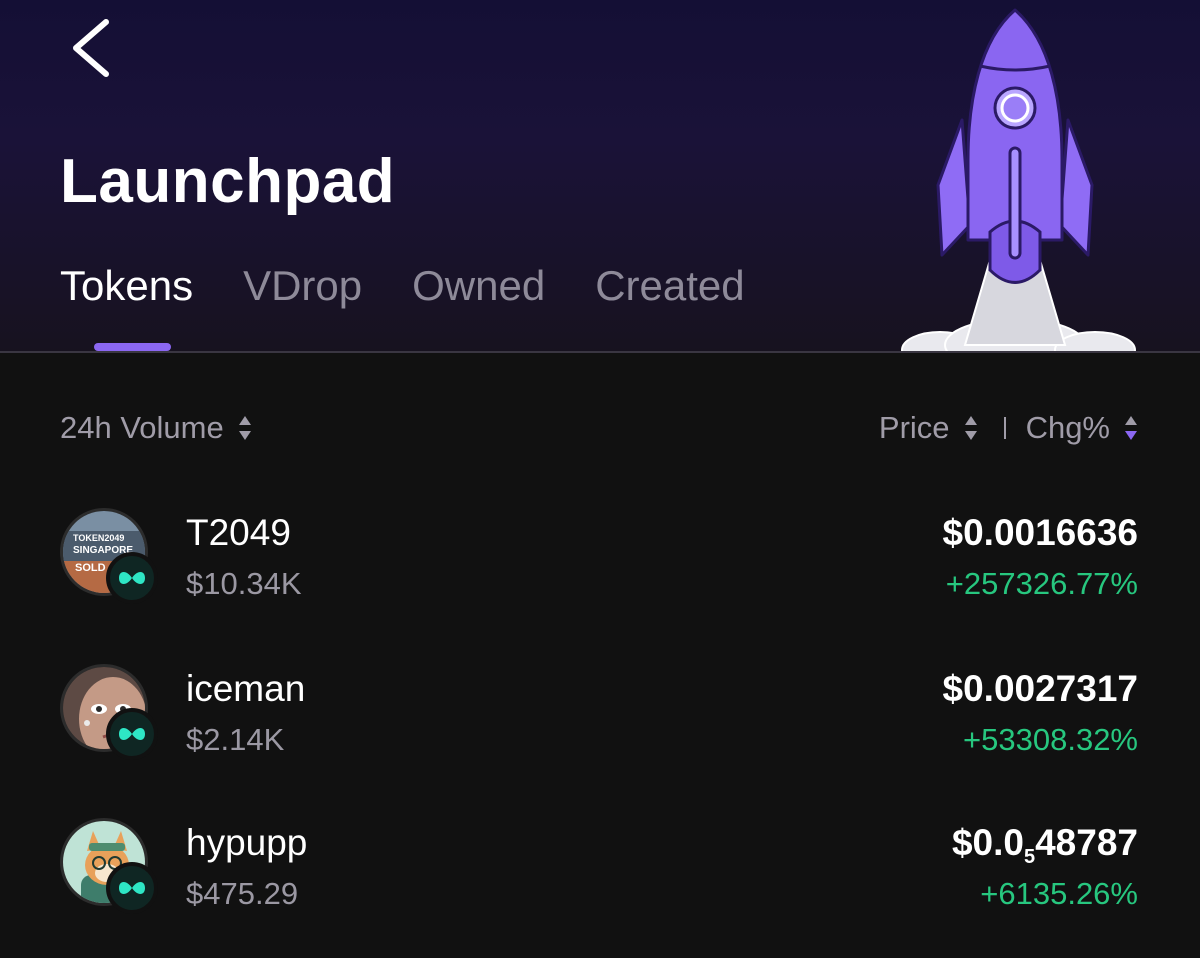 The height and width of the screenshot is (958, 1200). What do you see at coordinates (1018, 180) in the screenshot?
I see `rocket-illustration-icon` at bounding box center [1018, 180].